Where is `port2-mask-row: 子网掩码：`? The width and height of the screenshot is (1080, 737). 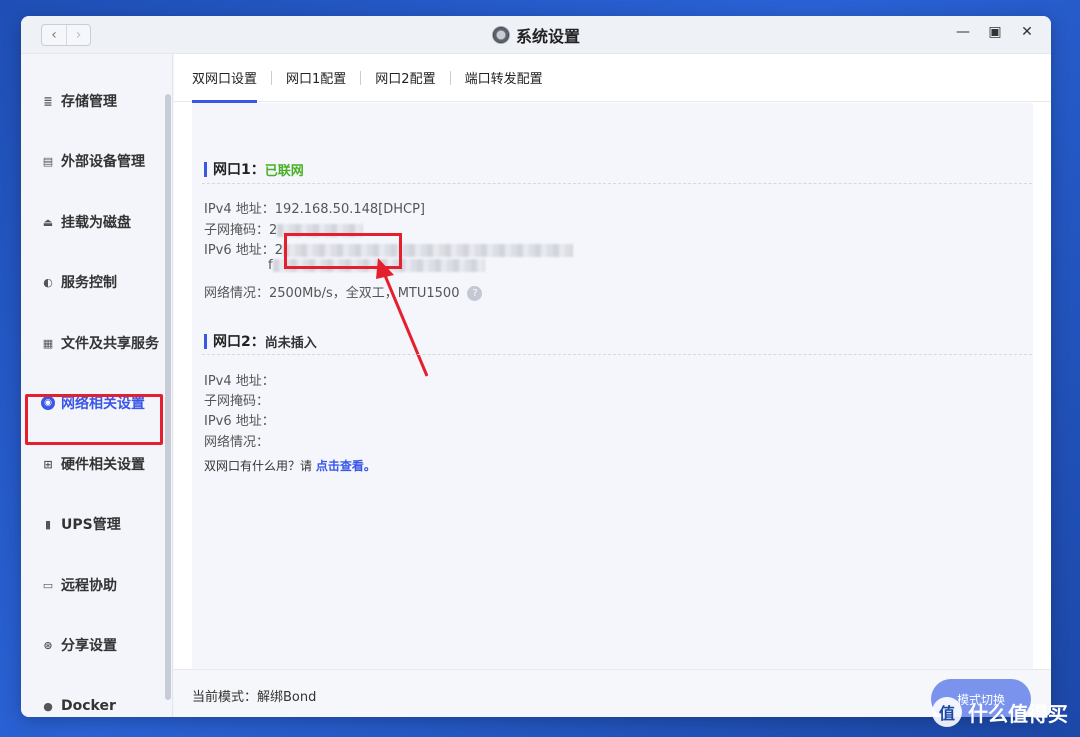 port2-mask-row: 子网掩码： is located at coordinates (236, 399).